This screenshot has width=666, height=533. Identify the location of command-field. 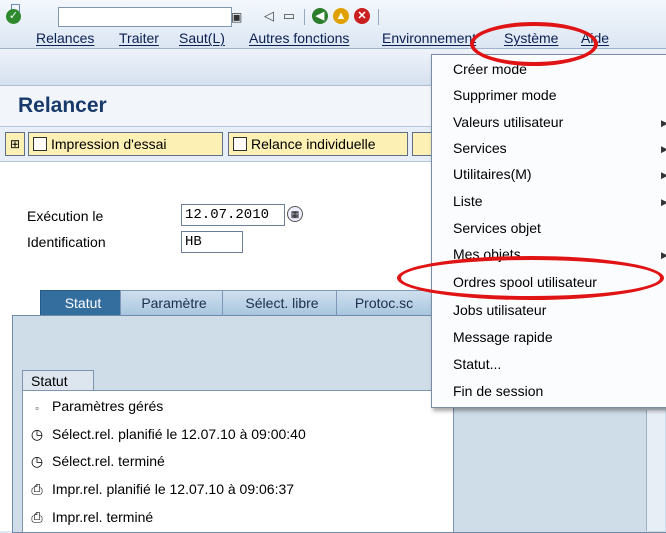
(145, 17).